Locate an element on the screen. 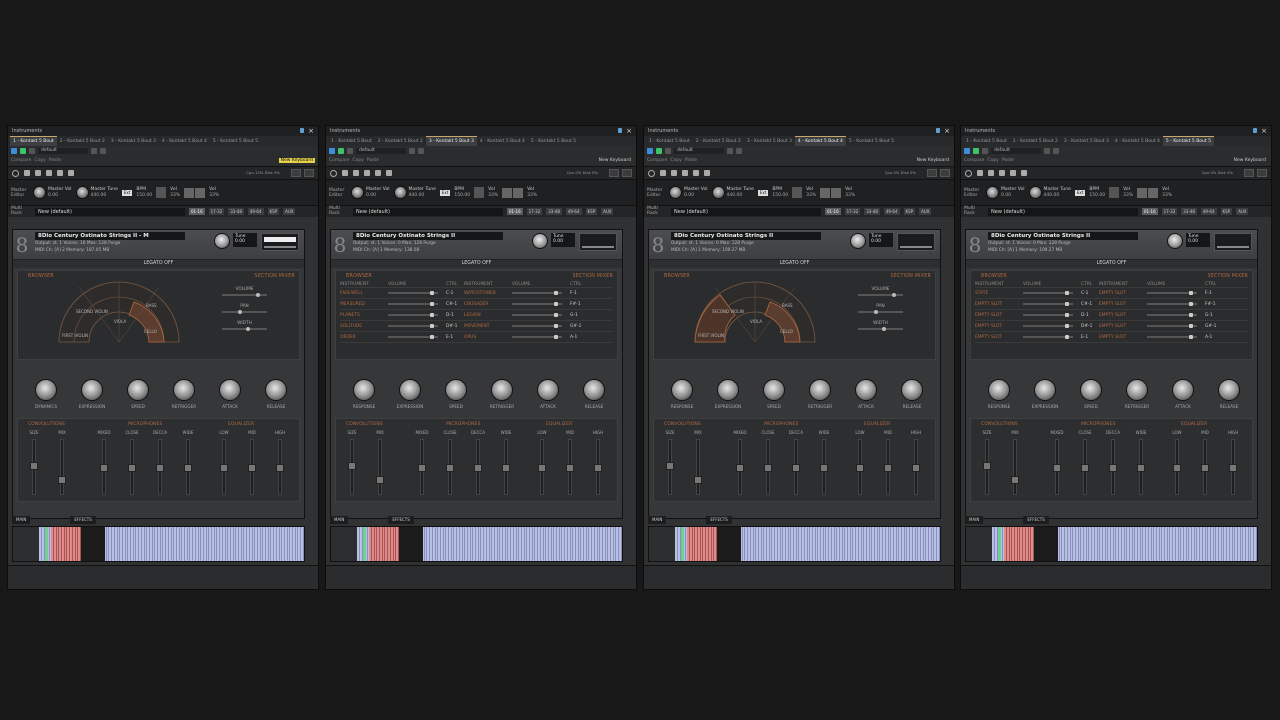 The height and width of the screenshot is (720, 1280). master-tune-knob is located at coordinates (82, 192).